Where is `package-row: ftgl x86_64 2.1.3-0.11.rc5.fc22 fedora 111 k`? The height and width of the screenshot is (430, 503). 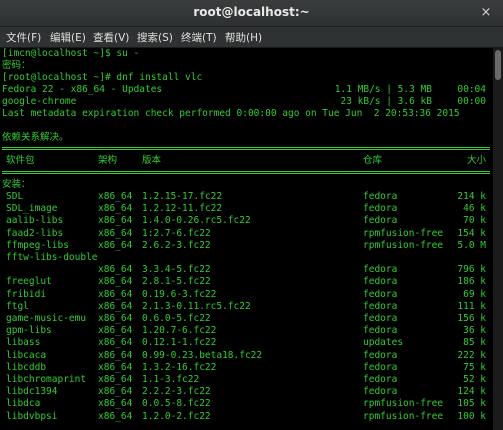 package-row: ftgl x86_64 2.1.3-0.11.rc5.fc22 fedora 111 k is located at coordinates (246, 307).